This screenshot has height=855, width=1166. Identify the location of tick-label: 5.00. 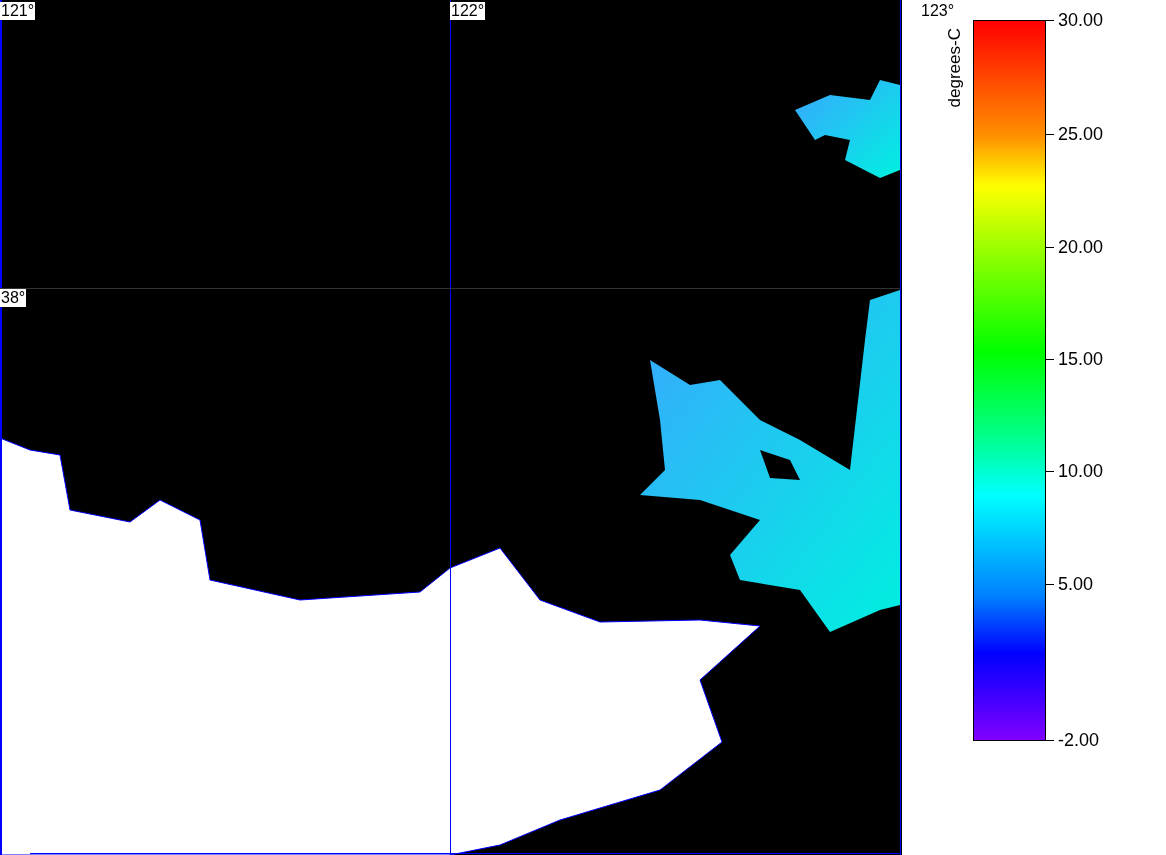
(1076, 584).